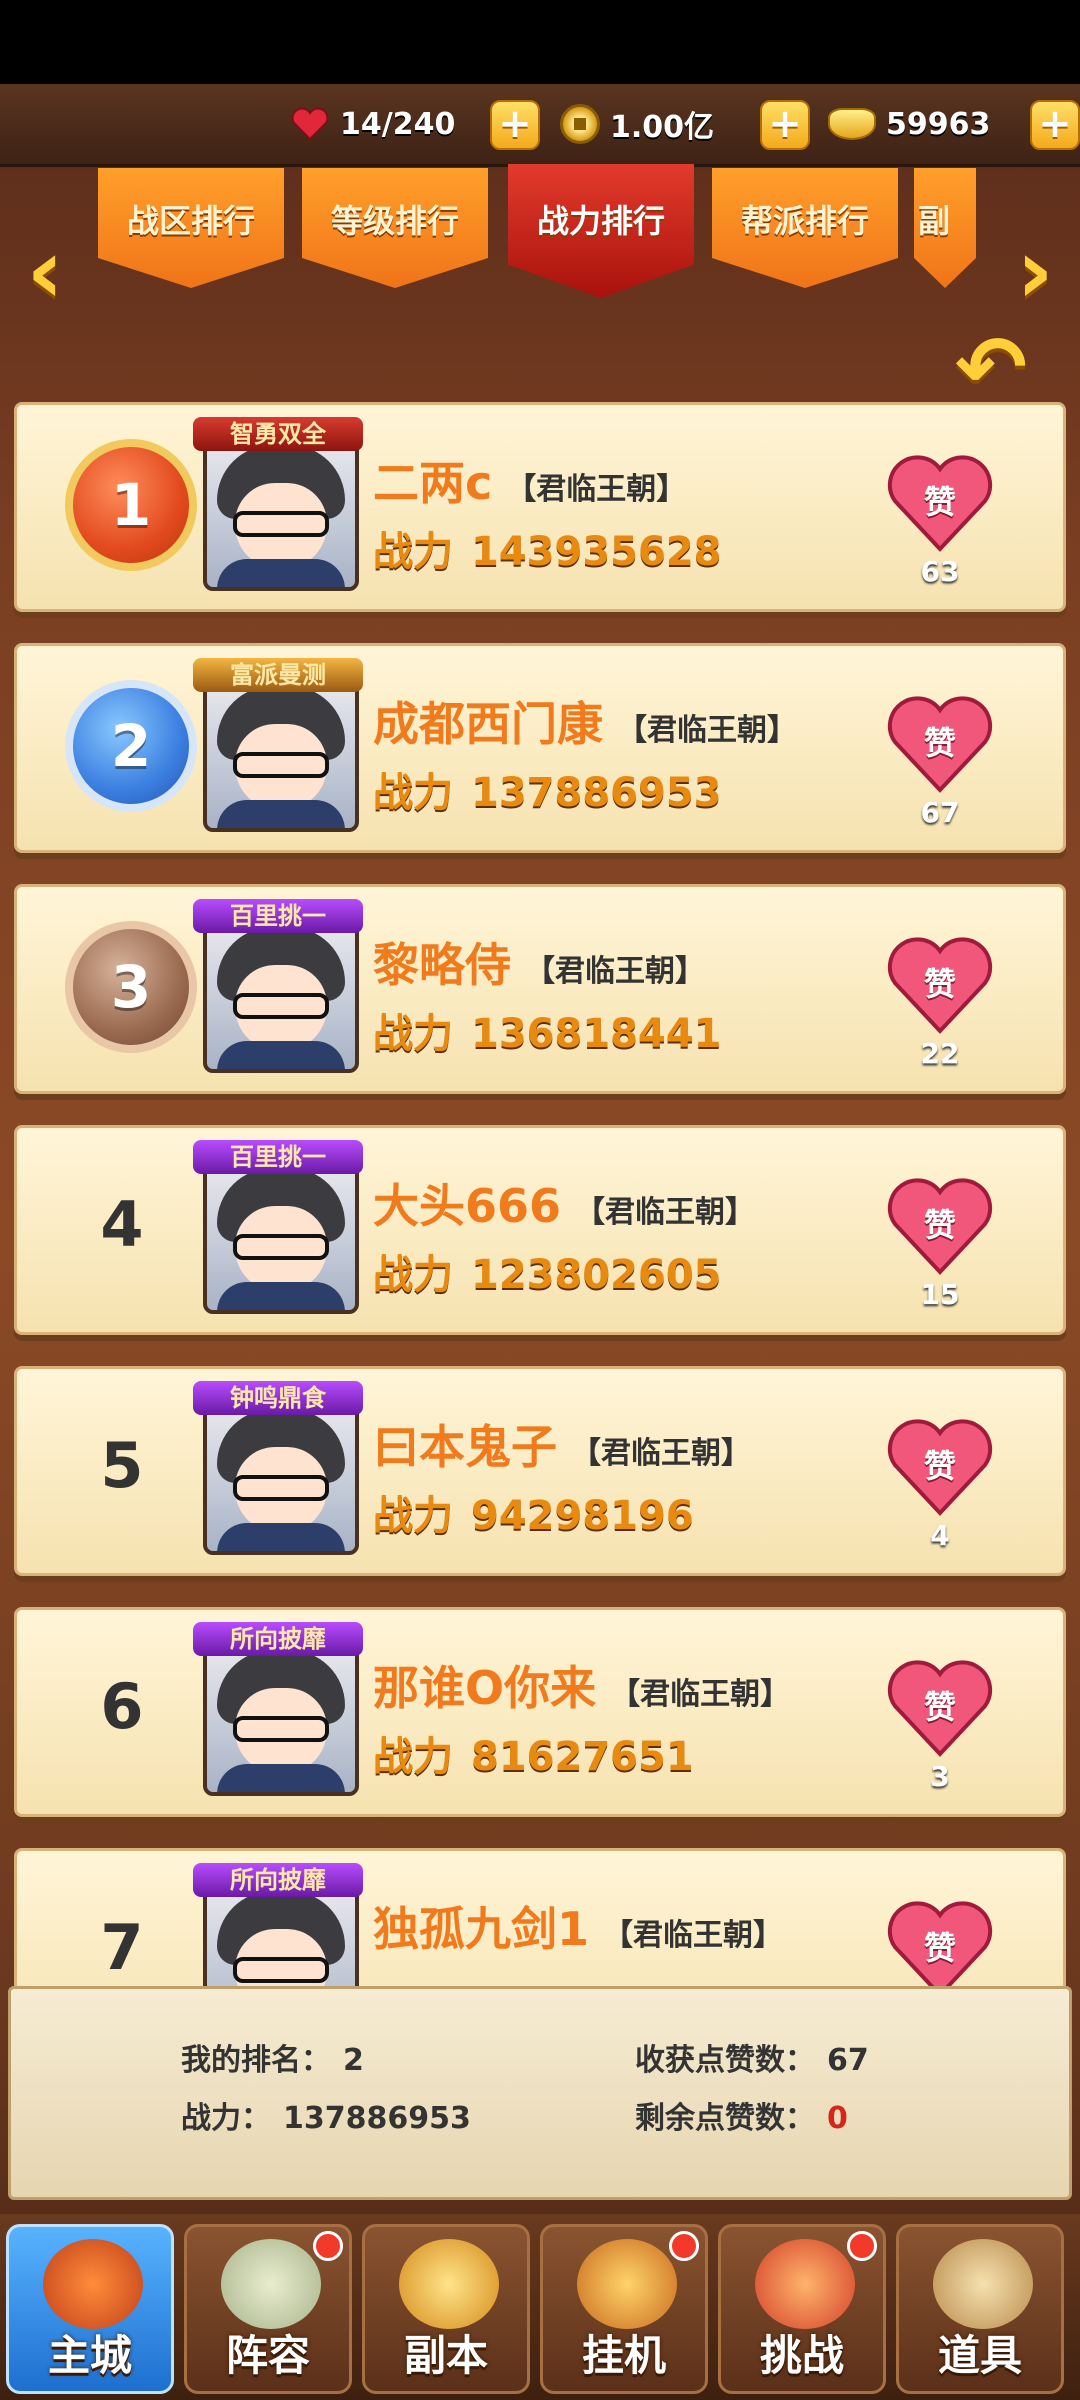 Image resolution: width=1080 pixels, height=2400 pixels. Describe the element at coordinates (940, 1294) in the screenshot. I see `like-count: 15` at that location.